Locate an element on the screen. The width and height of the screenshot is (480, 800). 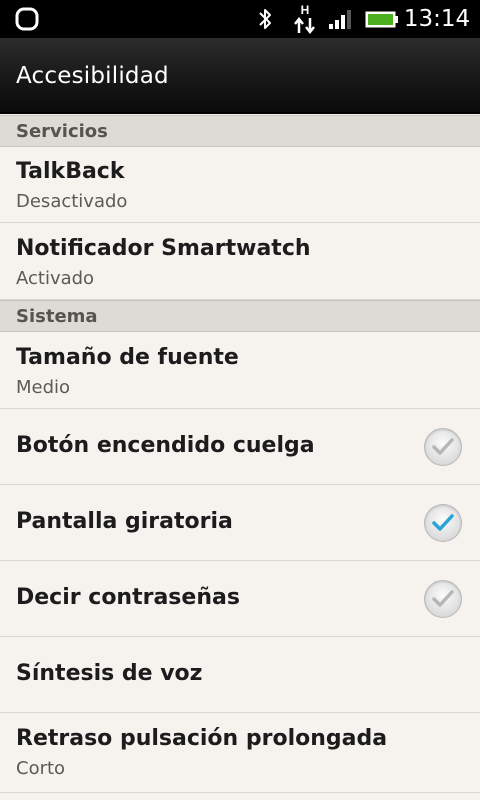
data-transfer-icon: H is located at coordinates (305, 19).